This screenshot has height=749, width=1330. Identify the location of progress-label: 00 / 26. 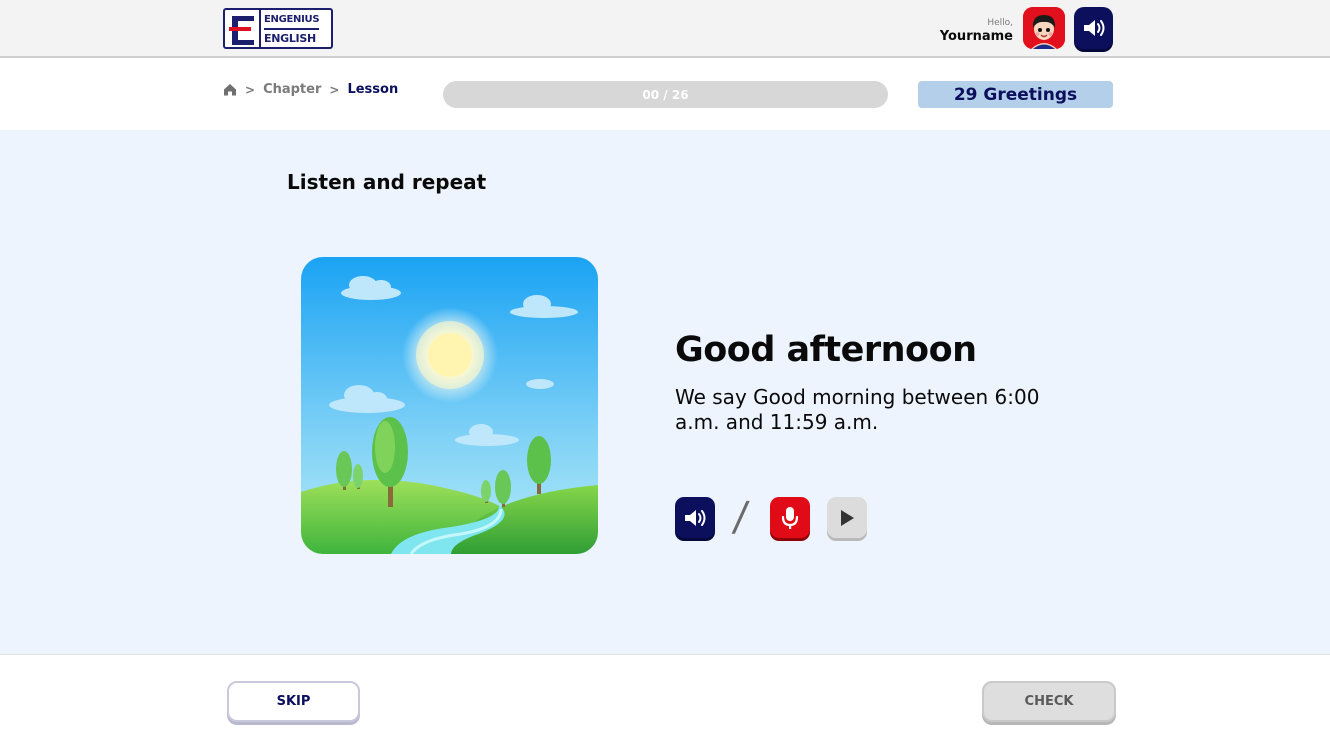
(665, 94).